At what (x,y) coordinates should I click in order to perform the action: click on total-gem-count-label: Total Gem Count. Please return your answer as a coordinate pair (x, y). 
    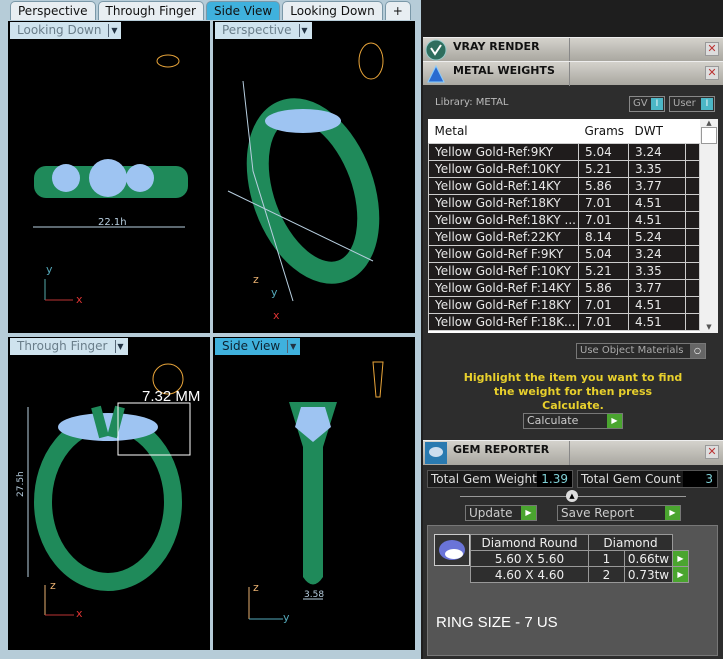
    Looking at the image, I should click on (631, 479).